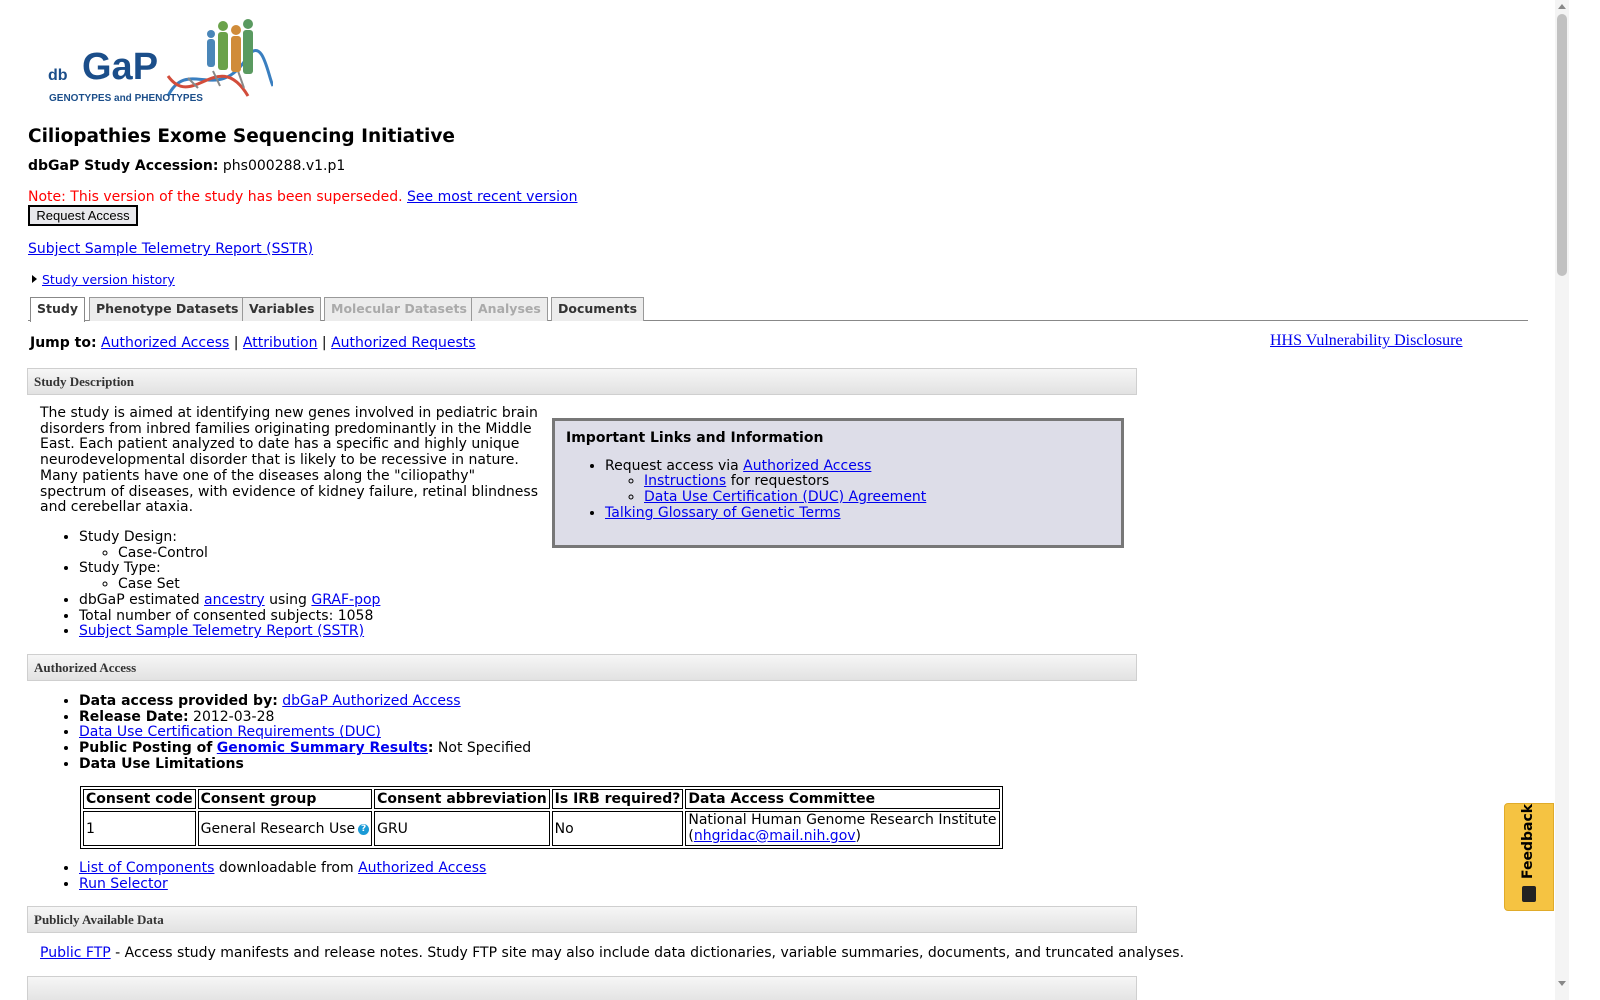 This screenshot has height=1000, width=1600. Describe the element at coordinates (309, 600) in the screenshot. I see `list-item: dbGaP estimated ancestry using GRAF-pop` at that location.